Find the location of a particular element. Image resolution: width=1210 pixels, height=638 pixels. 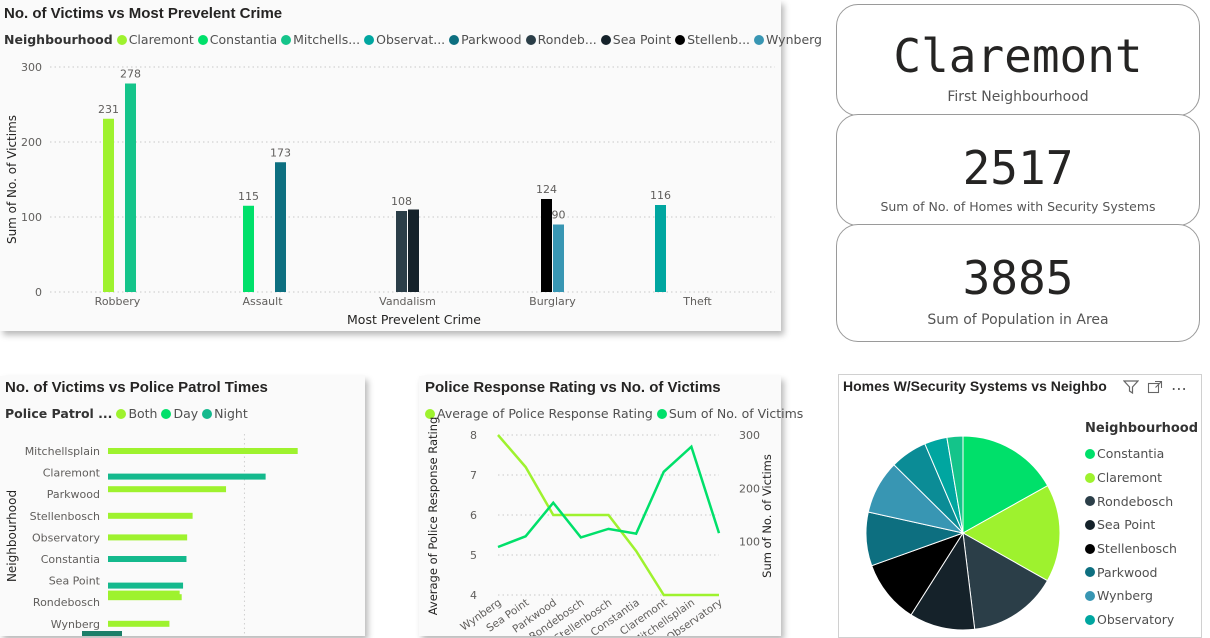

legend-label: Rondebosch is located at coordinates (1135, 501).